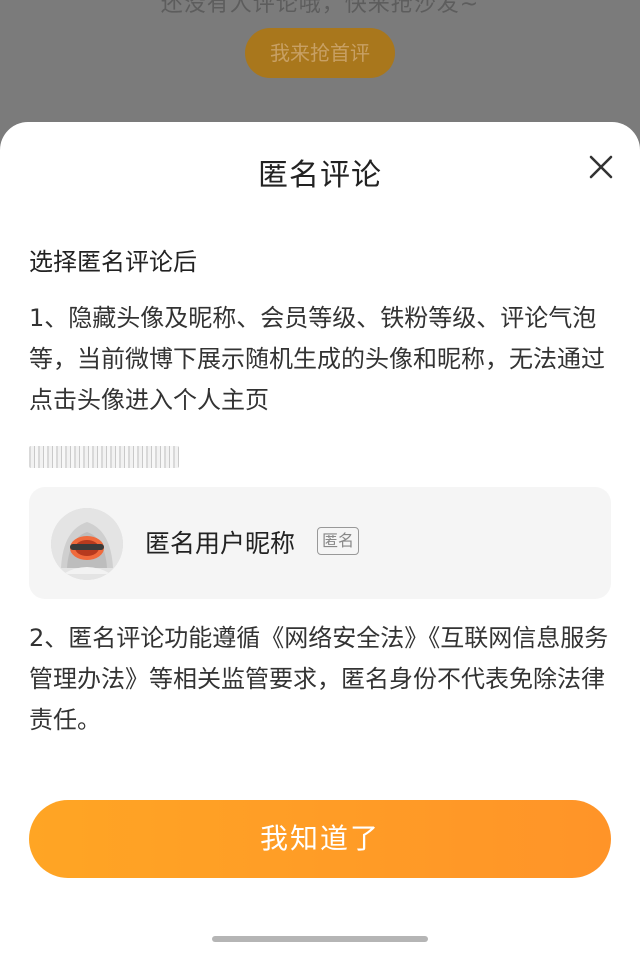 The height and width of the screenshot is (956, 640). What do you see at coordinates (320, 839) in the screenshot?
I see `confirm-button: 我知道了` at bounding box center [320, 839].